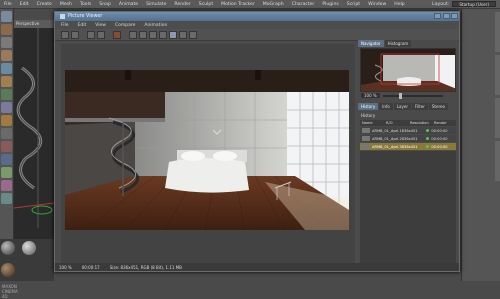 The height and width of the screenshot is (299, 500). Describe the element at coordinates (408, 130) in the screenshot. I see `history-row: ARMB_01_dyel.1 836x451 00:00:00` at that location.